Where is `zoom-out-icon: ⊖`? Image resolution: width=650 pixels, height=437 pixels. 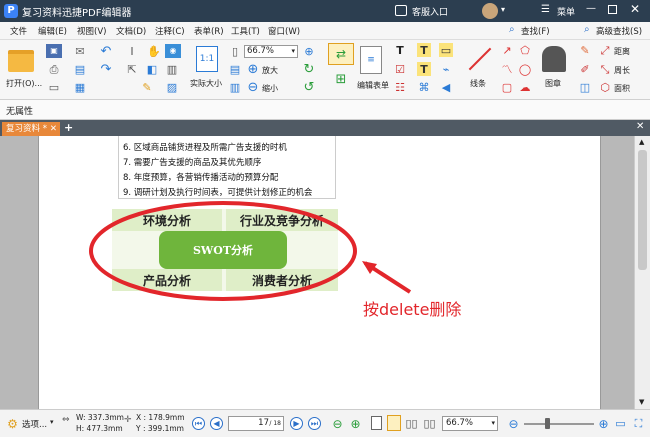 zoom-out-icon: ⊖ is located at coordinates (513, 423).